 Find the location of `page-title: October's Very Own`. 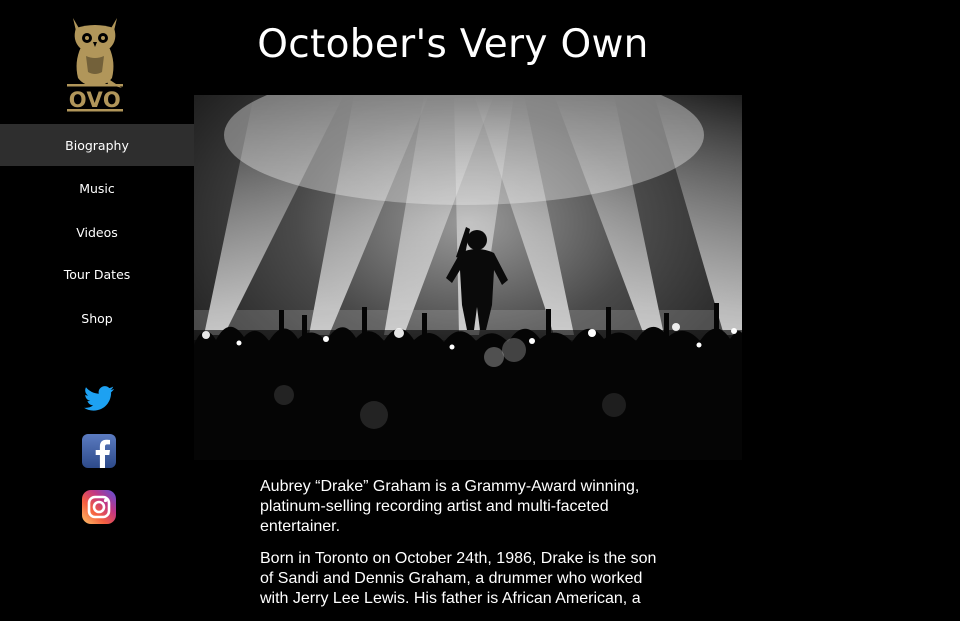

page-title: October's Very Own is located at coordinates (453, 44).